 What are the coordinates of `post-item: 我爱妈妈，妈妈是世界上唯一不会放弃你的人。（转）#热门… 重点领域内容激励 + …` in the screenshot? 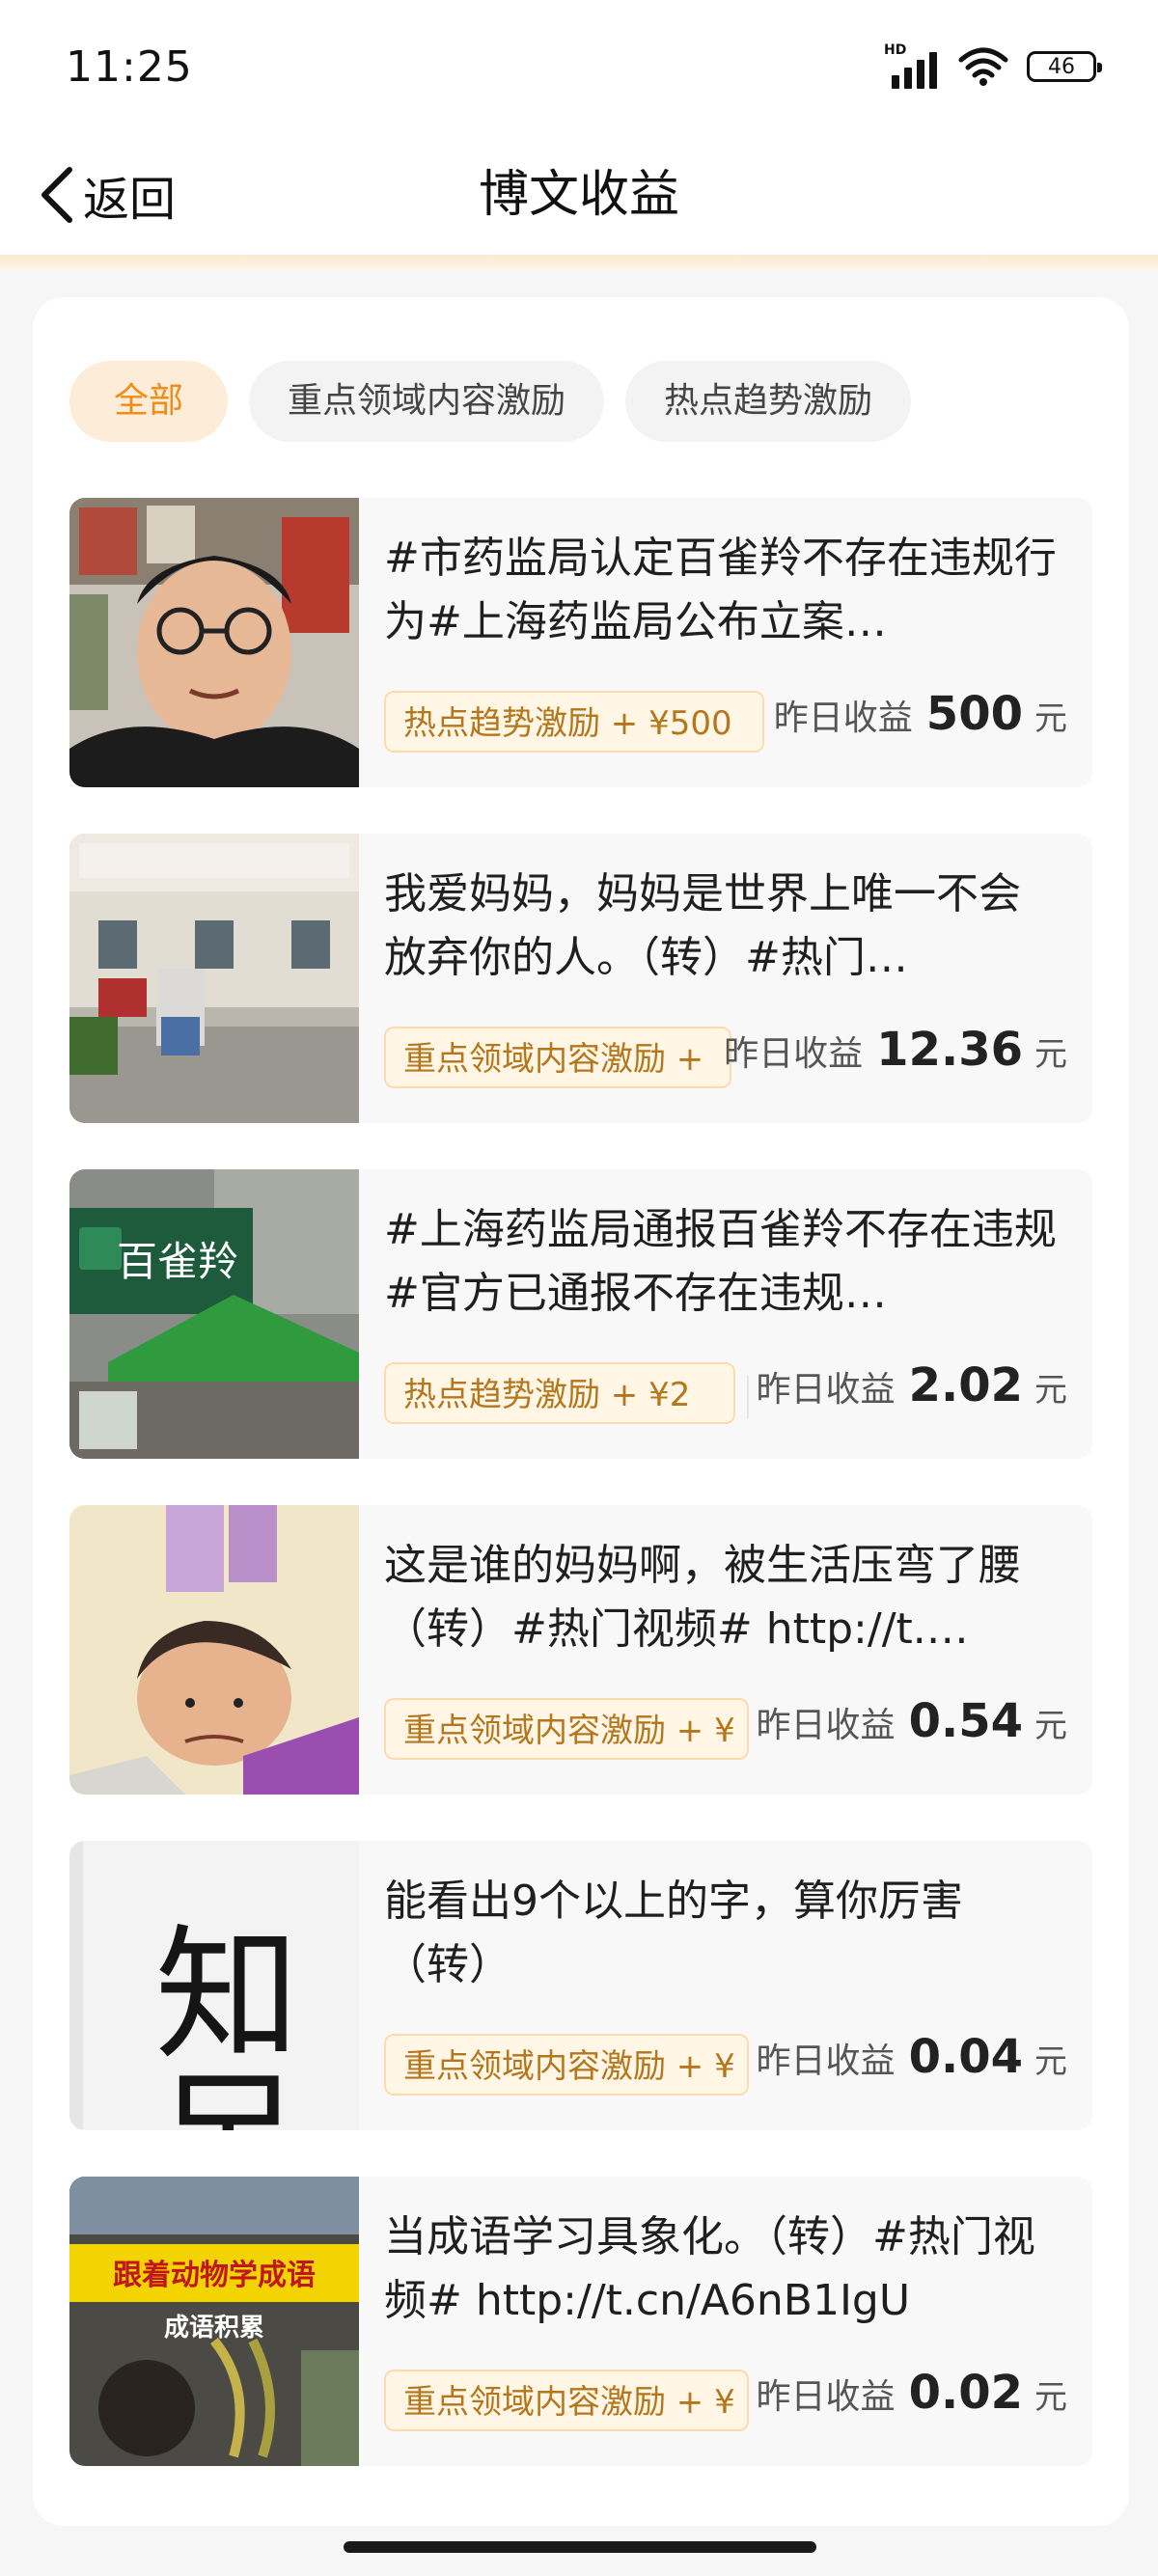 It's located at (580, 979).